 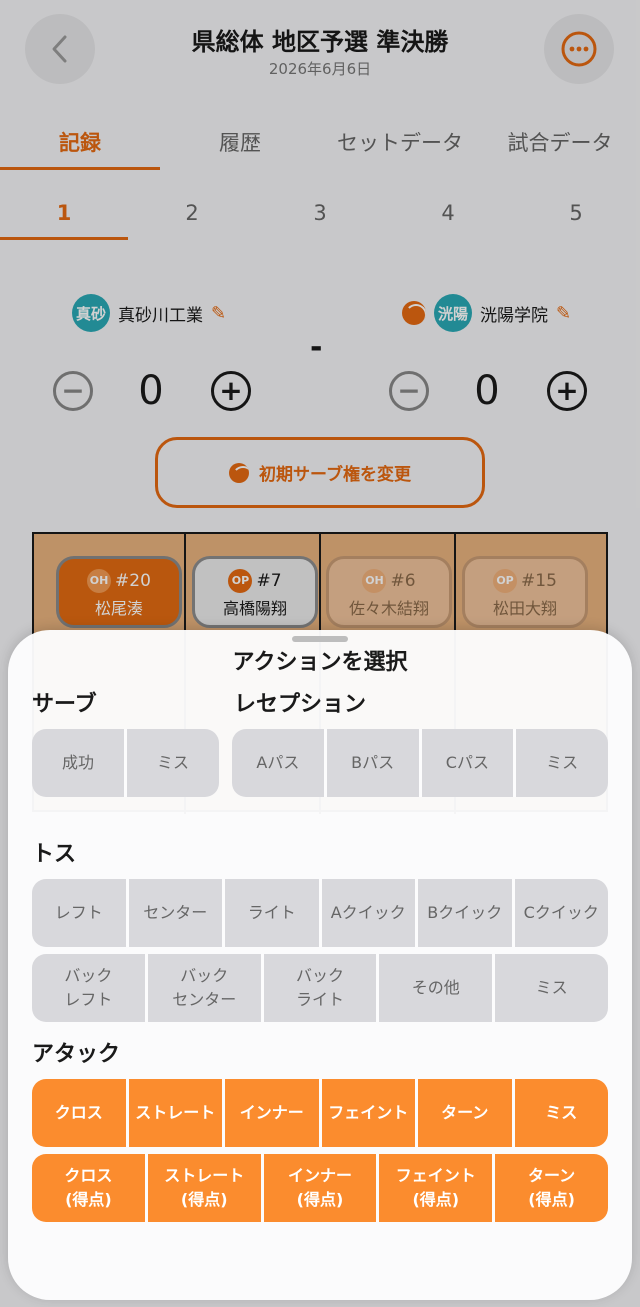 What do you see at coordinates (278, 763) in the screenshot?
I see `reception-a-pass-button: Aパス` at bounding box center [278, 763].